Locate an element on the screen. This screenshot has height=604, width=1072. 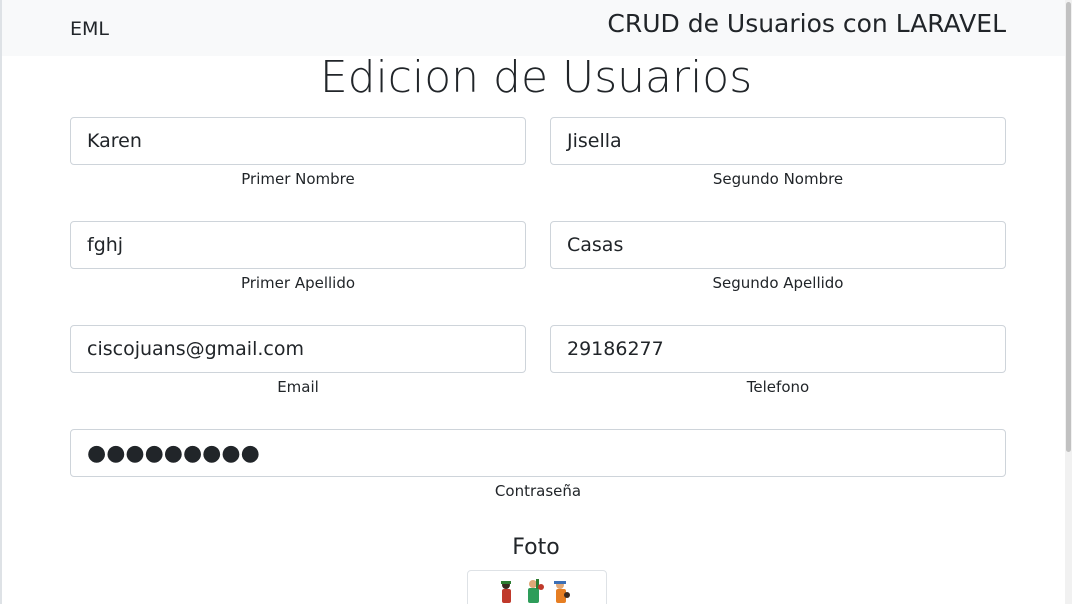
telefono-group: 29186277 Telefono is located at coordinates (778, 360).